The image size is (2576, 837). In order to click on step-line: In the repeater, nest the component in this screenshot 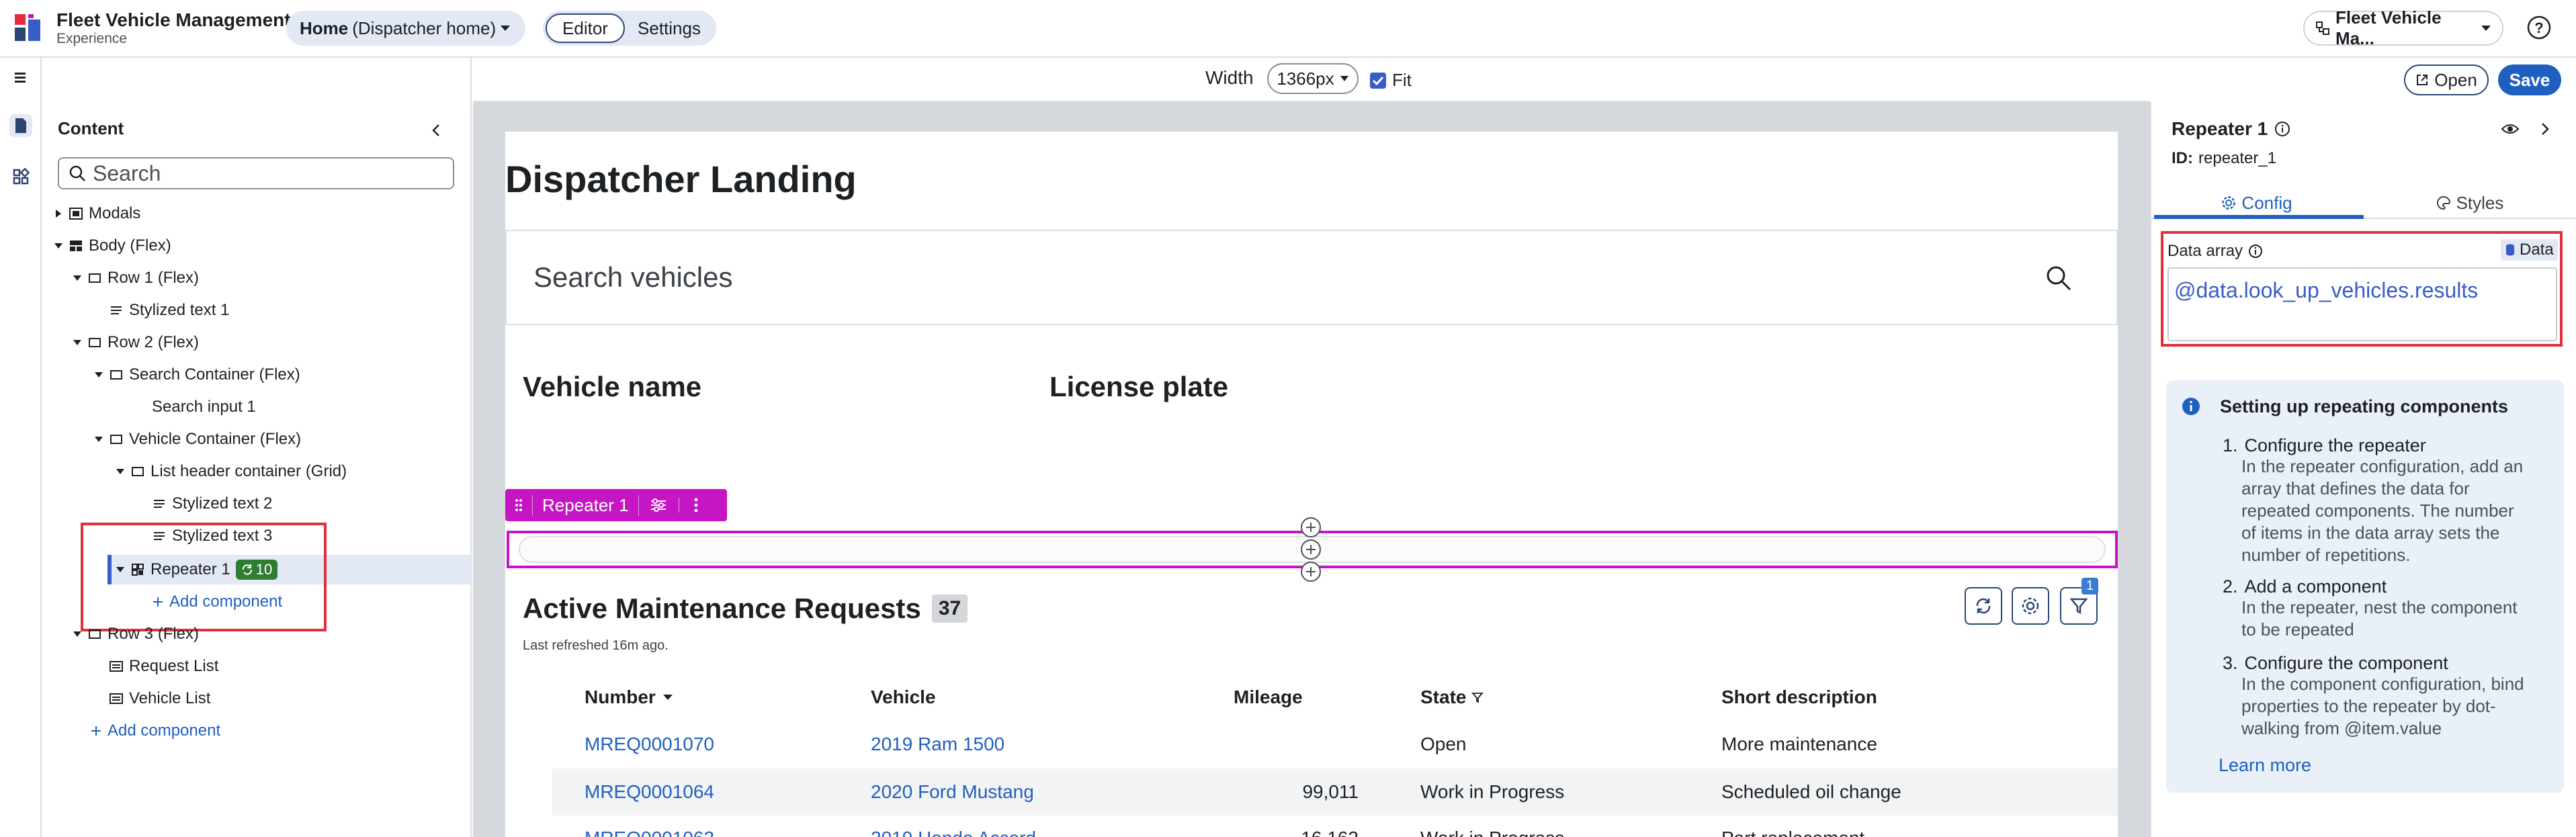, I will do `click(2379, 607)`.